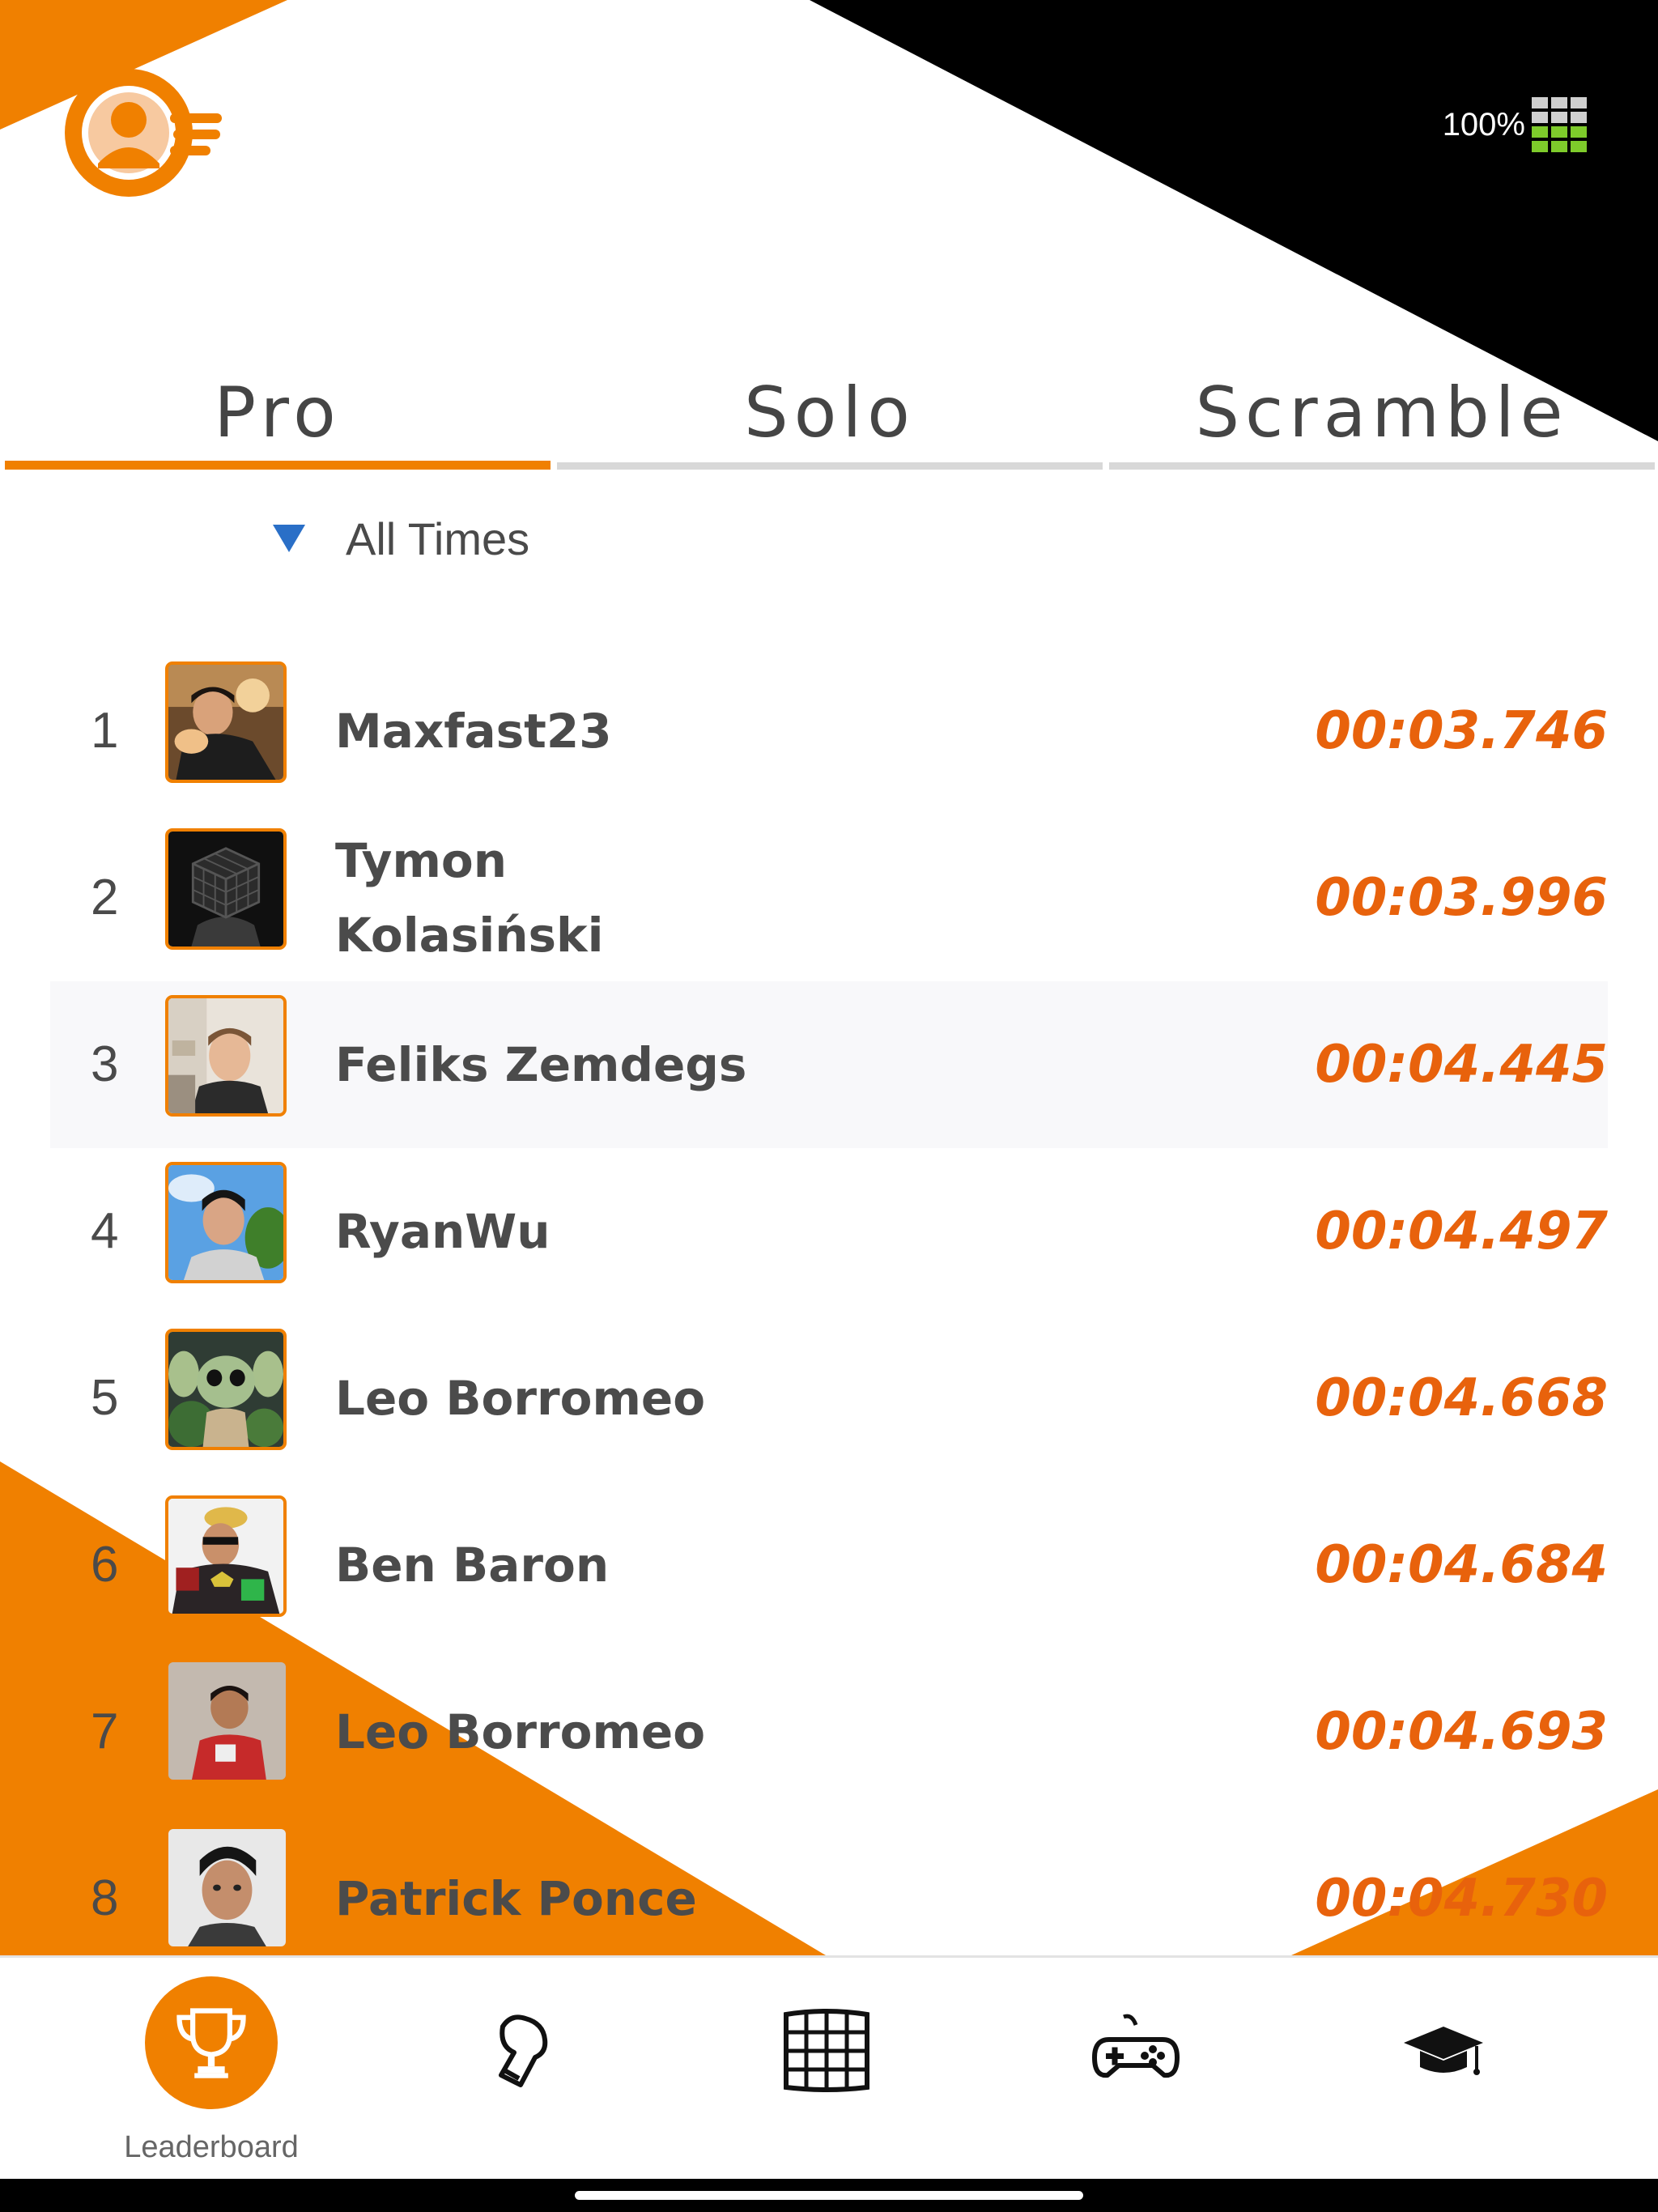 The height and width of the screenshot is (2212, 1658). I want to click on tab-scramble: Scramble, so click(1382, 419).